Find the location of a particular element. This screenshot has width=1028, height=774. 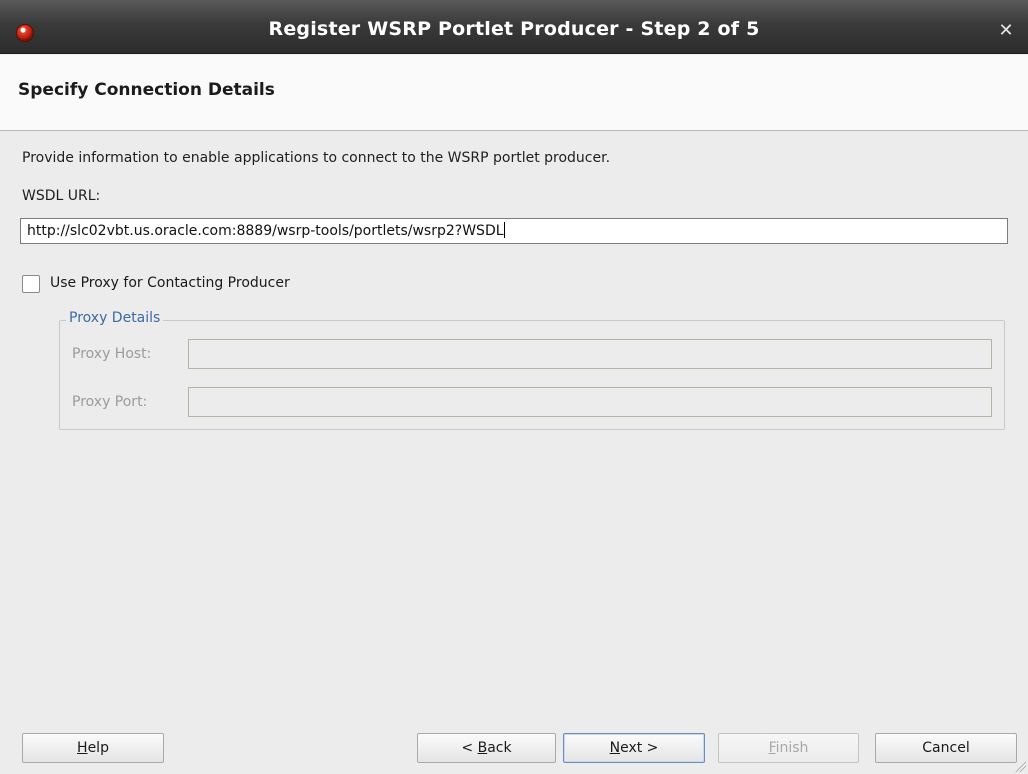

cancel-button: Cancel is located at coordinates (946, 748).